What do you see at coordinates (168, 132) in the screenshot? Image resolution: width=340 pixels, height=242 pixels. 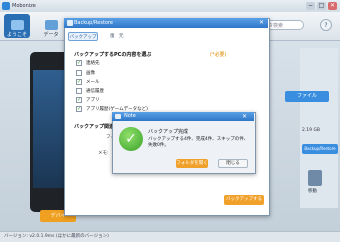 I see `note-heading: バックアップ完成` at bounding box center [168, 132].